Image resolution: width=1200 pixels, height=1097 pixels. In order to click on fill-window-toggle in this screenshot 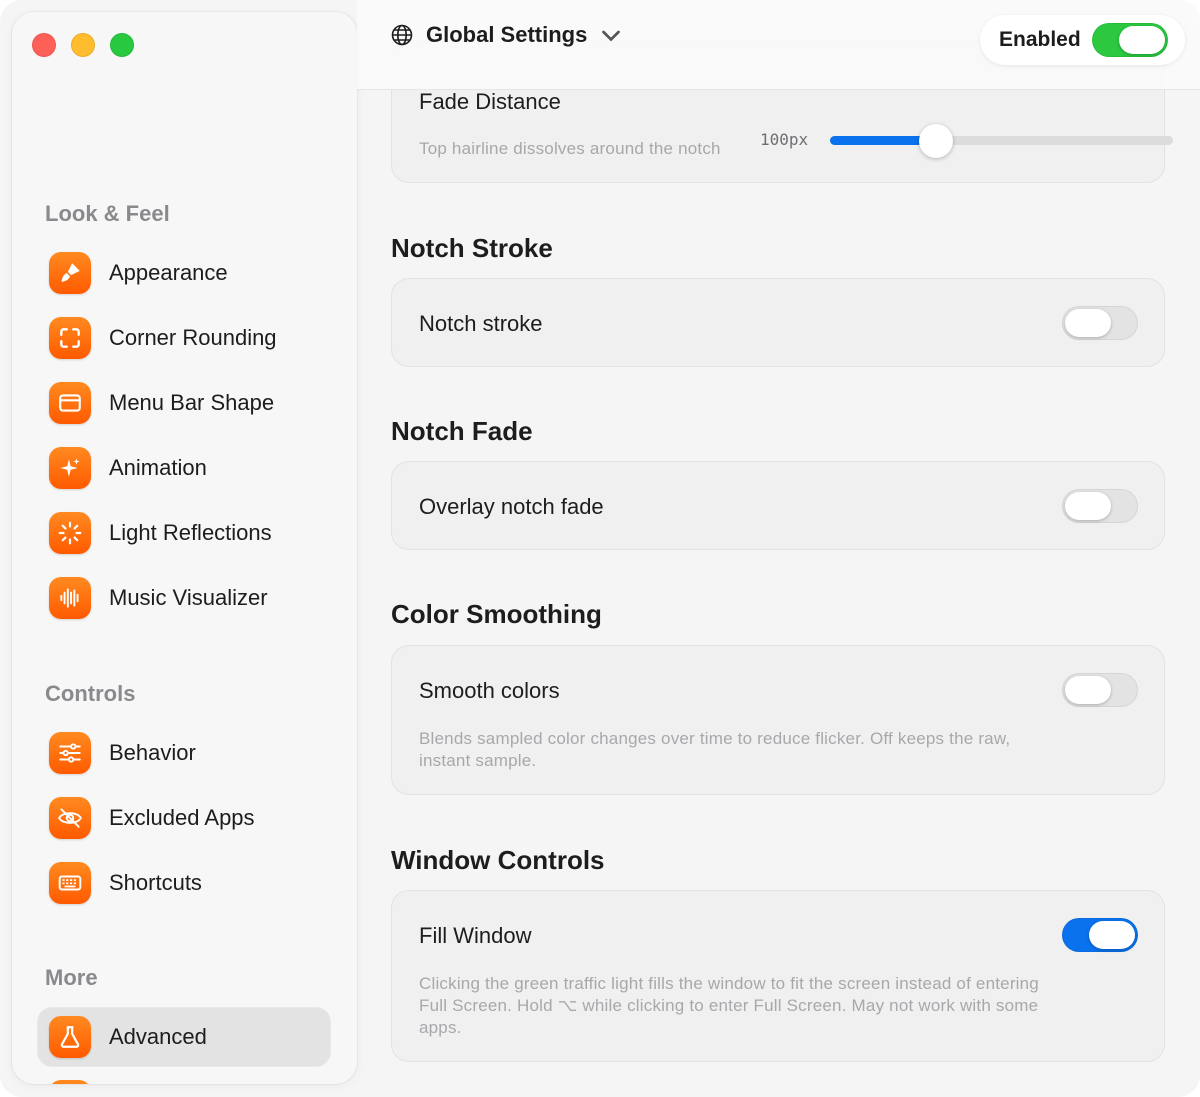, I will do `click(1100, 935)`.